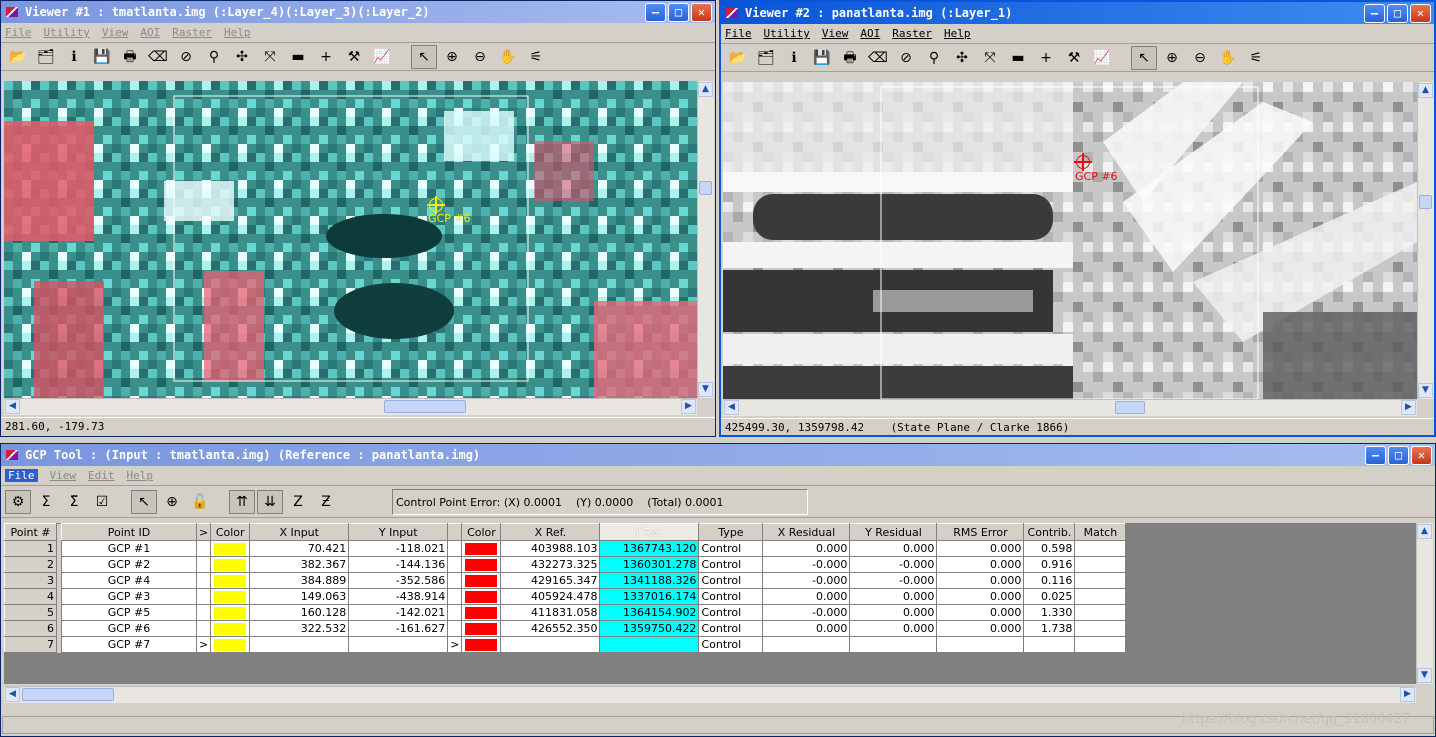  Describe the element at coordinates (731, 532) in the screenshot. I see `col-header-type: Type` at that location.